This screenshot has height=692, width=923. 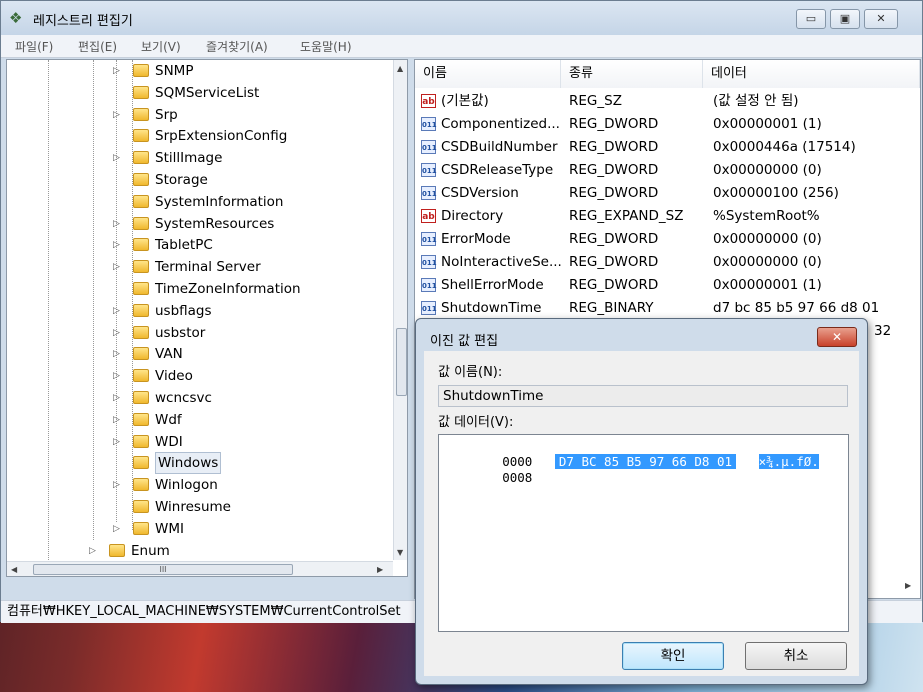 What do you see at coordinates (169, 528) in the screenshot?
I see `tree-item-label: WMI` at bounding box center [169, 528].